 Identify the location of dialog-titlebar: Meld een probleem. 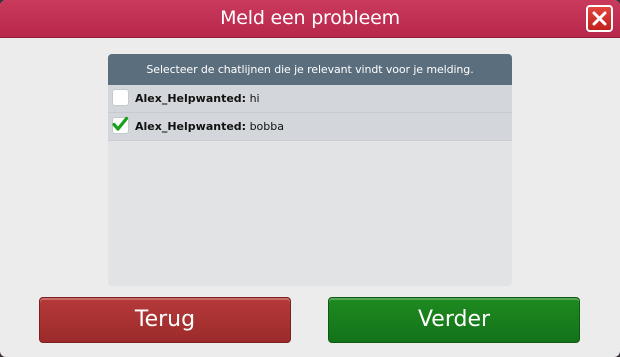
(310, 19).